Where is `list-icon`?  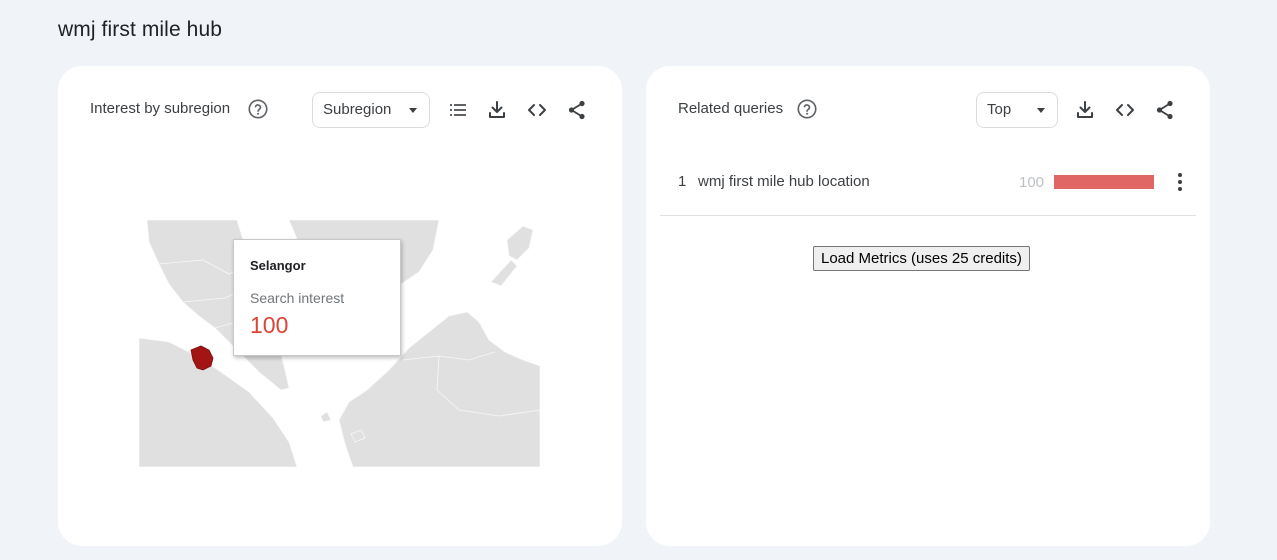 list-icon is located at coordinates (458, 110).